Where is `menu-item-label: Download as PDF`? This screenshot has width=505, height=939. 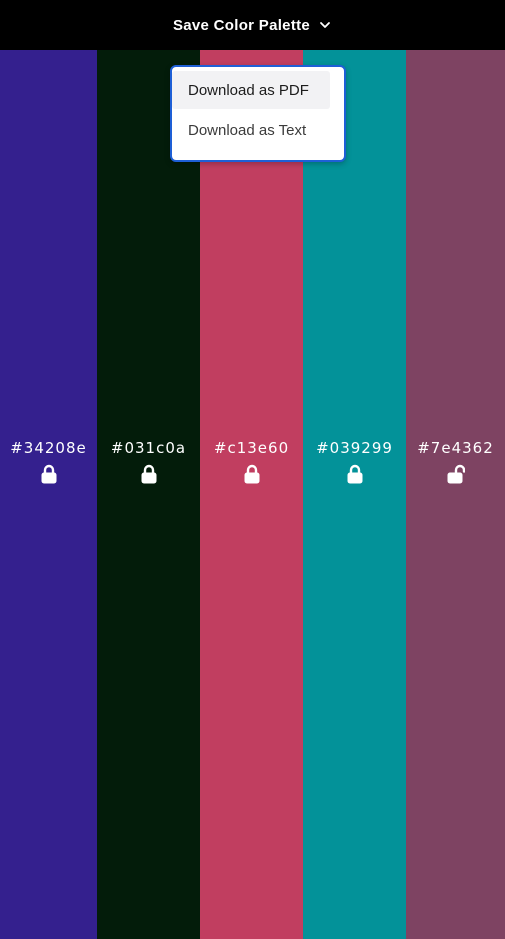 menu-item-label: Download as PDF is located at coordinates (248, 90).